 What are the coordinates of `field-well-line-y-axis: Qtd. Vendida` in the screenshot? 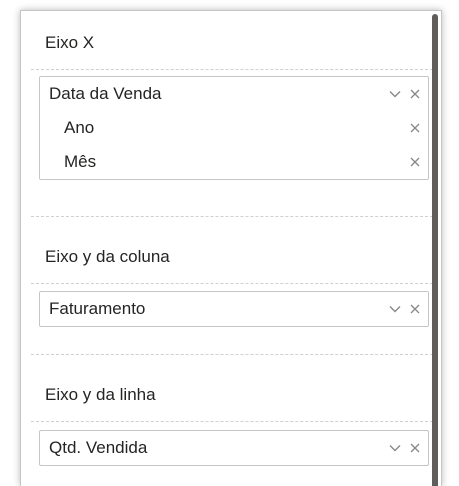 It's located at (234, 448).